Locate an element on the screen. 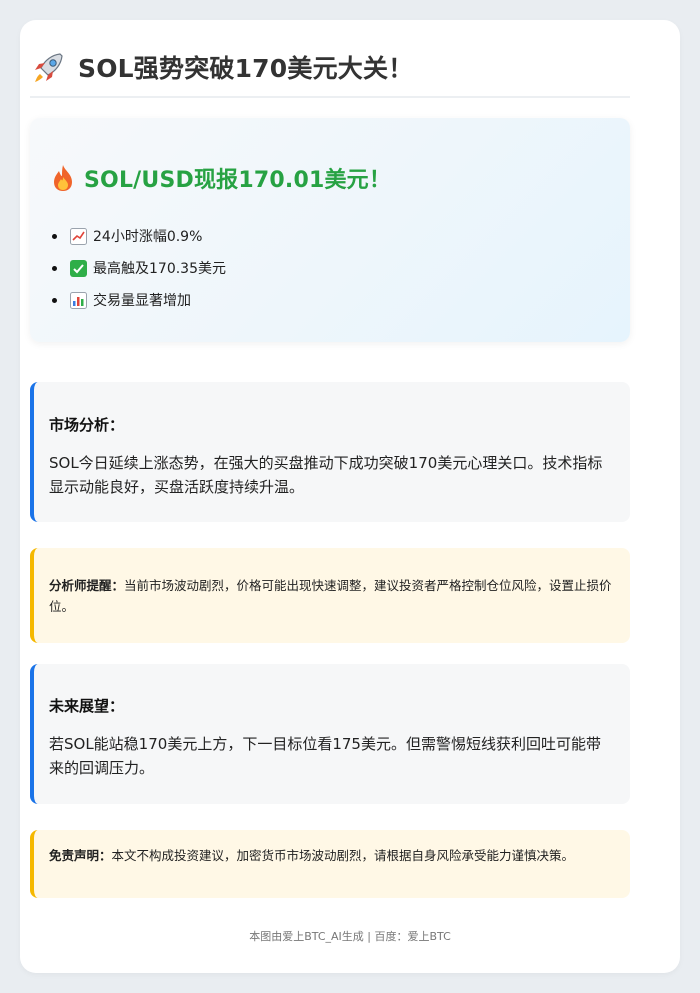 The image size is (700, 993). rocket-icon is located at coordinates (49, 67).